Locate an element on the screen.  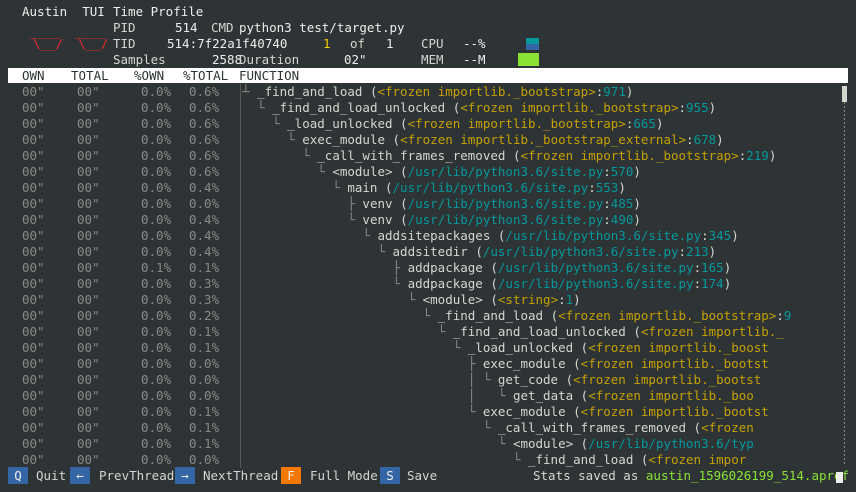
col-total: TOTAL is located at coordinates (90, 75).